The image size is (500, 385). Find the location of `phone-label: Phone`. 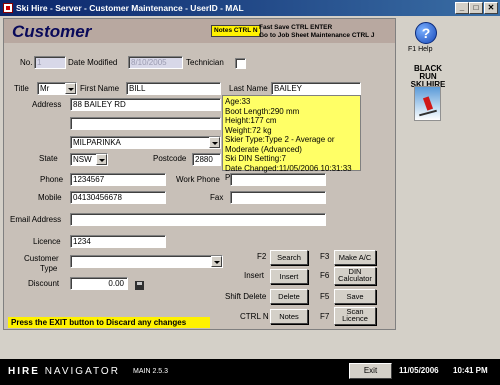

phone-label: Phone is located at coordinates (52, 179).